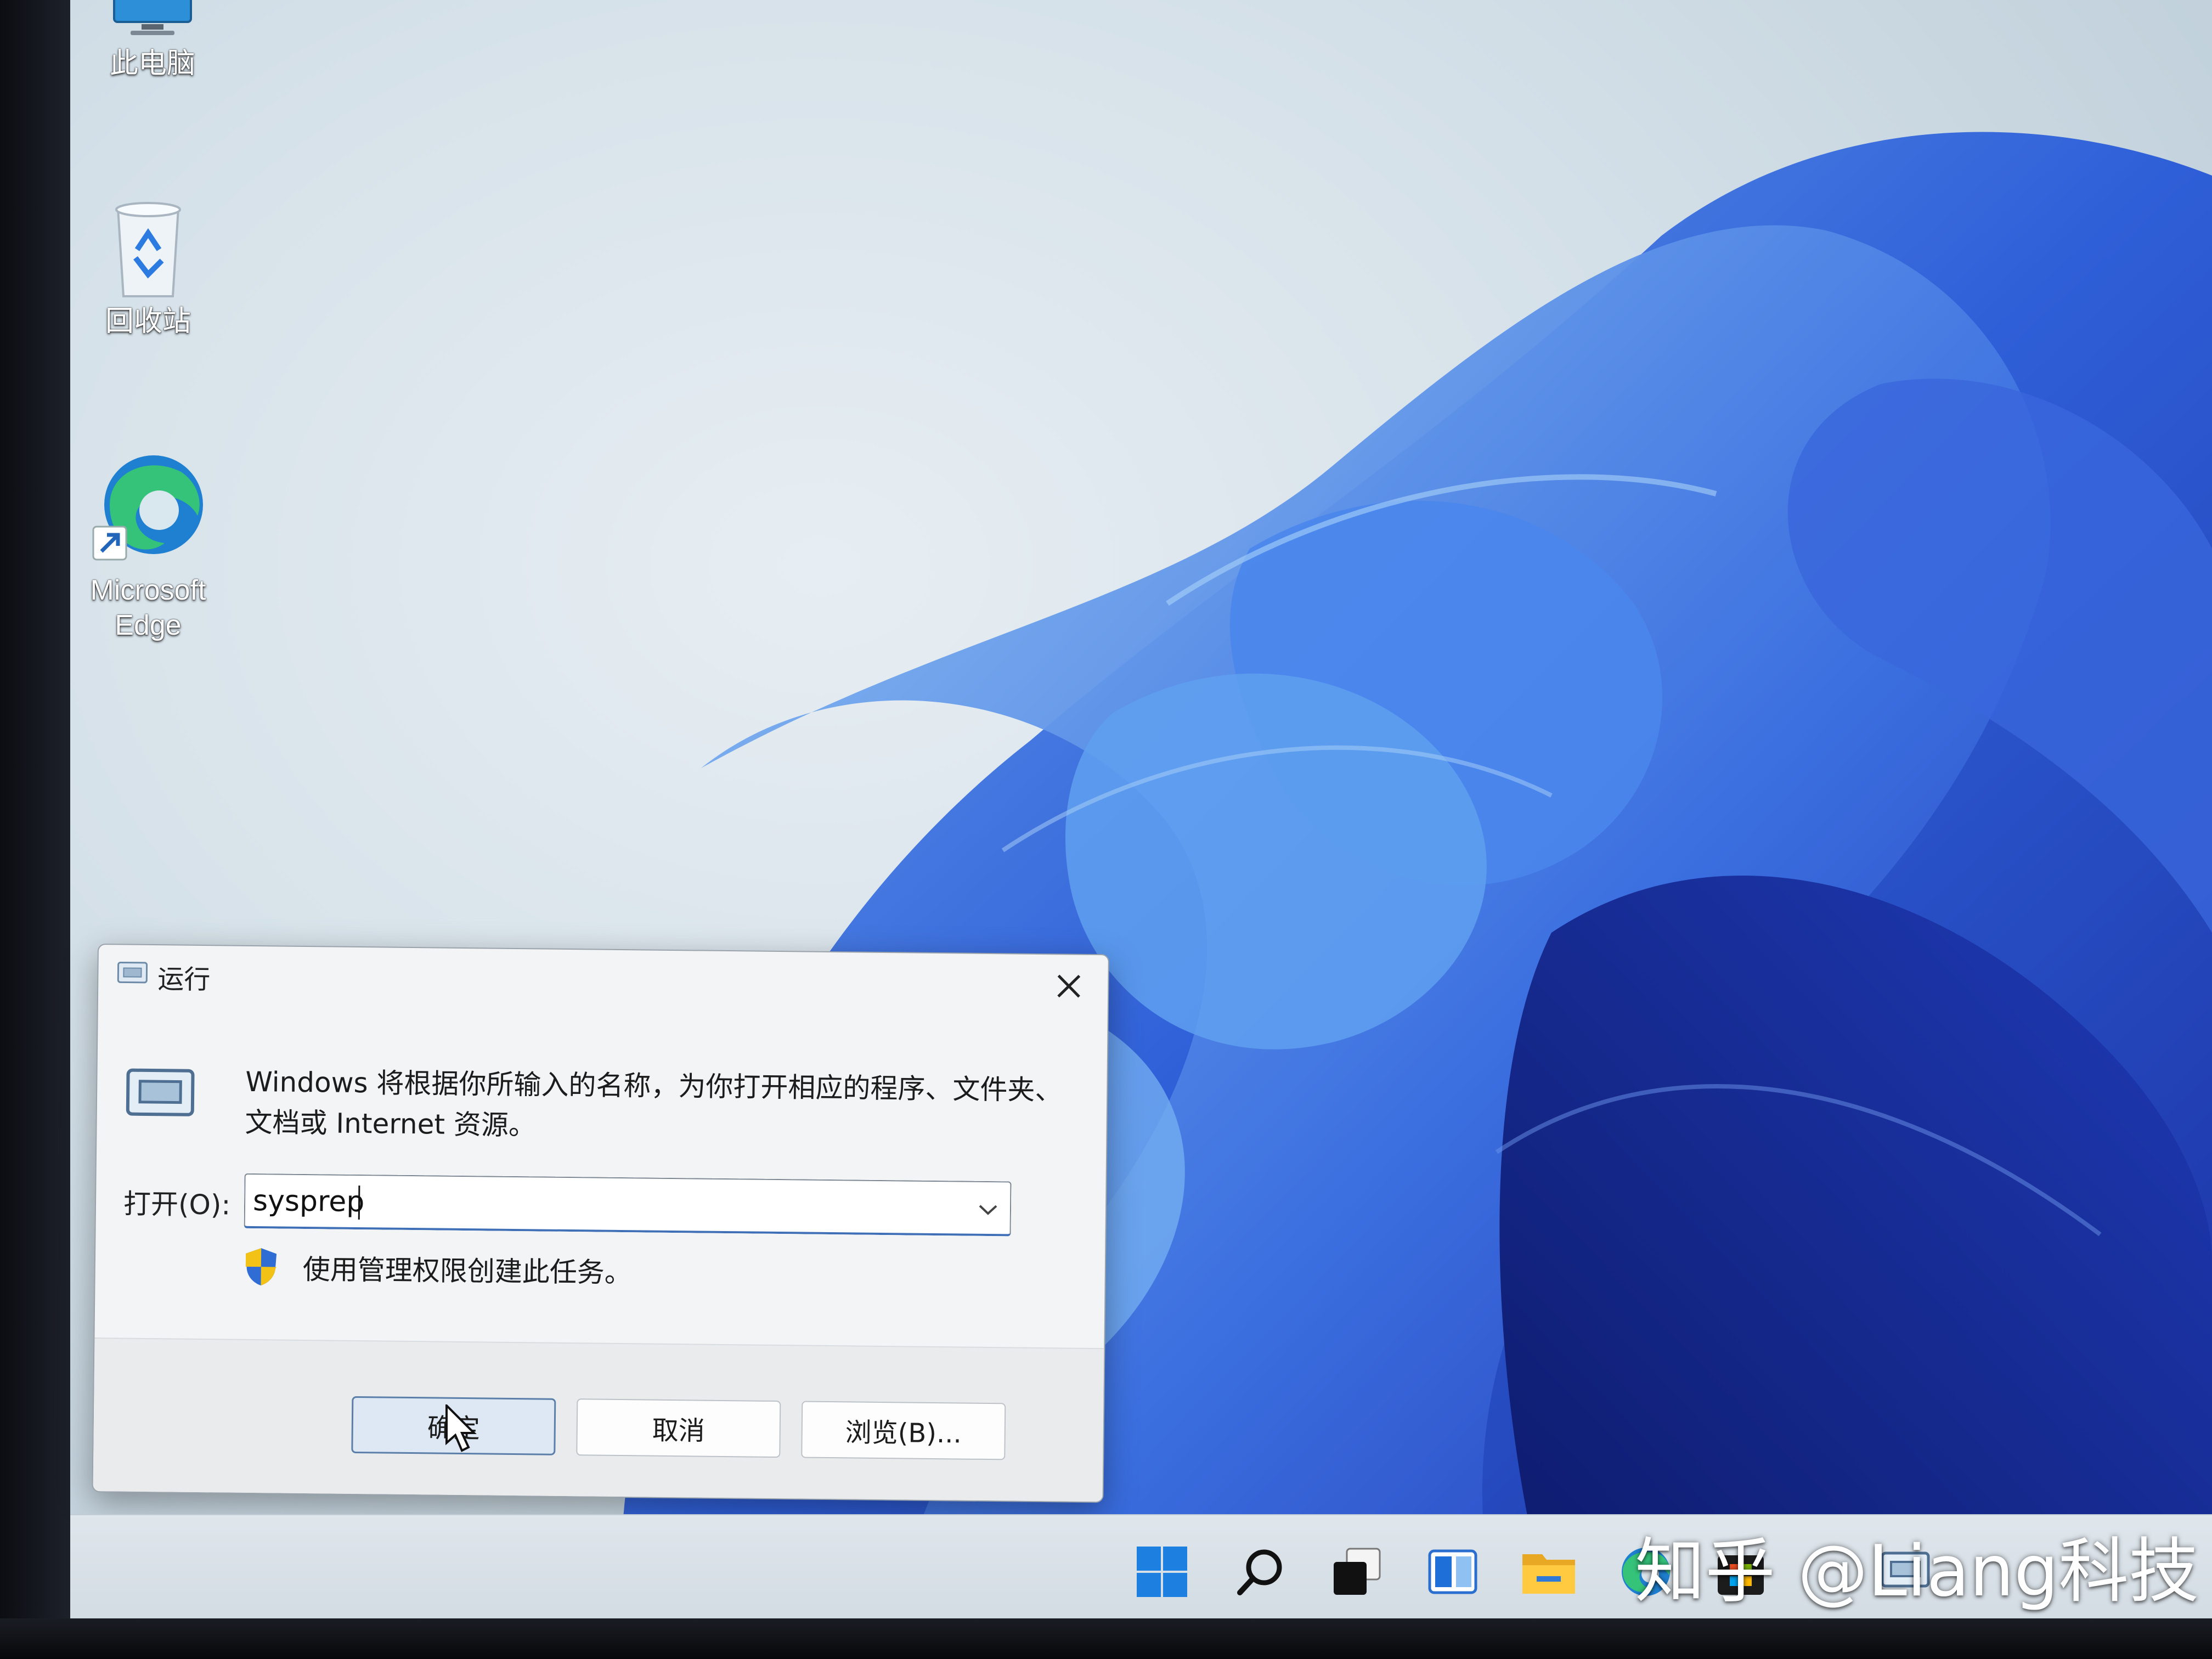 The width and height of the screenshot is (2212, 1659). I want to click on recycle-bin-icon, so click(148, 250).